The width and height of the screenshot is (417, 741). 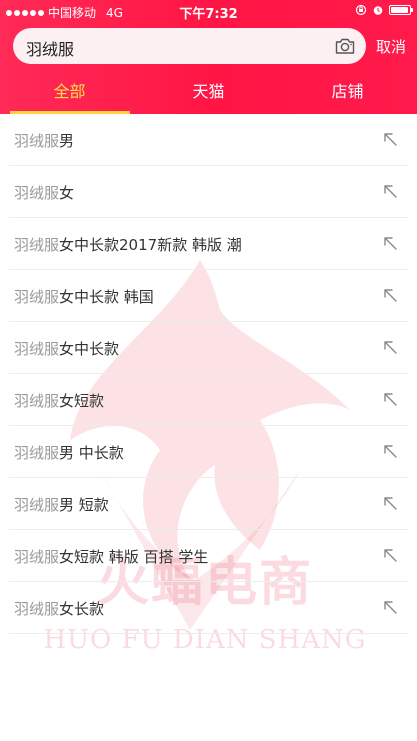 I want to click on suggestion-text: 羽绒服女中长款 韩国, so click(x=84, y=296).